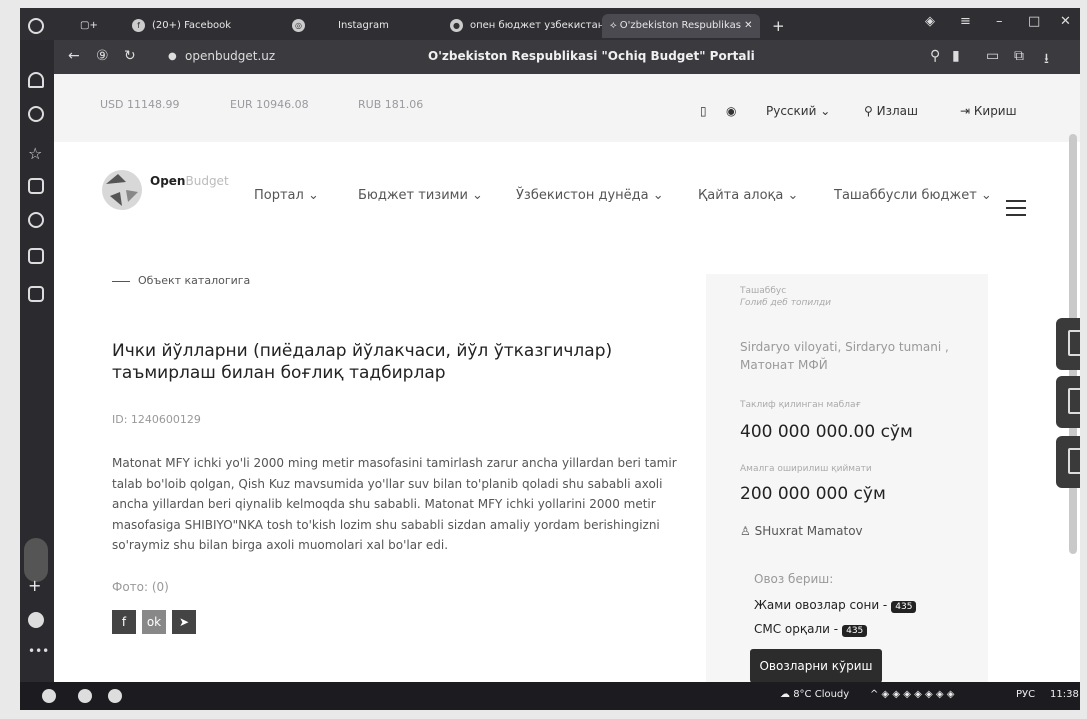 Image resolution: width=1087 pixels, height=719 pixels. What do you see at coordinates (813, 494) in the screenshot?
I see `implemented-amount: 200 000 000 сўм` at bounding box center [813, 494].